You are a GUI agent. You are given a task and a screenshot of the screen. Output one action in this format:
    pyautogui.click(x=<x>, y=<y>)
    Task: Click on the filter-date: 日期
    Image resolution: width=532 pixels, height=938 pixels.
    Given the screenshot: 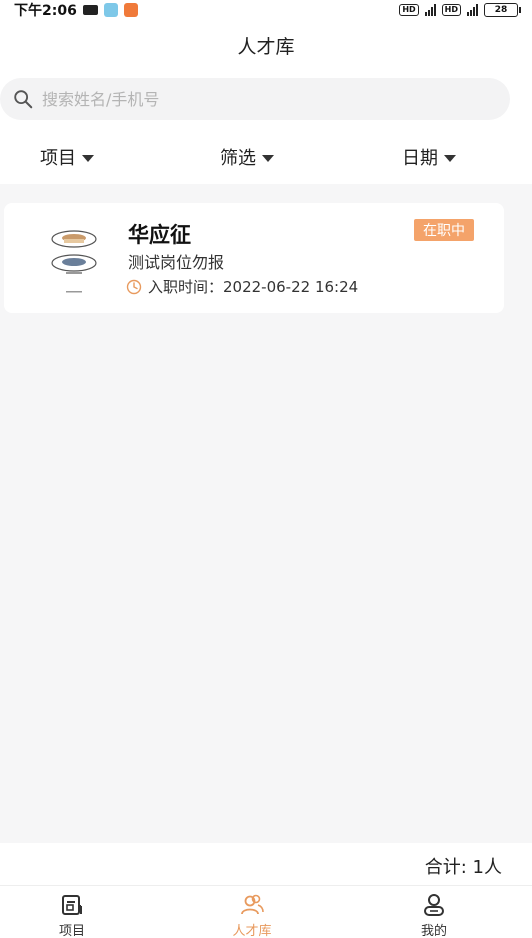 What is the action you would take?
    pyautogui.click(x=429, y=157)
    